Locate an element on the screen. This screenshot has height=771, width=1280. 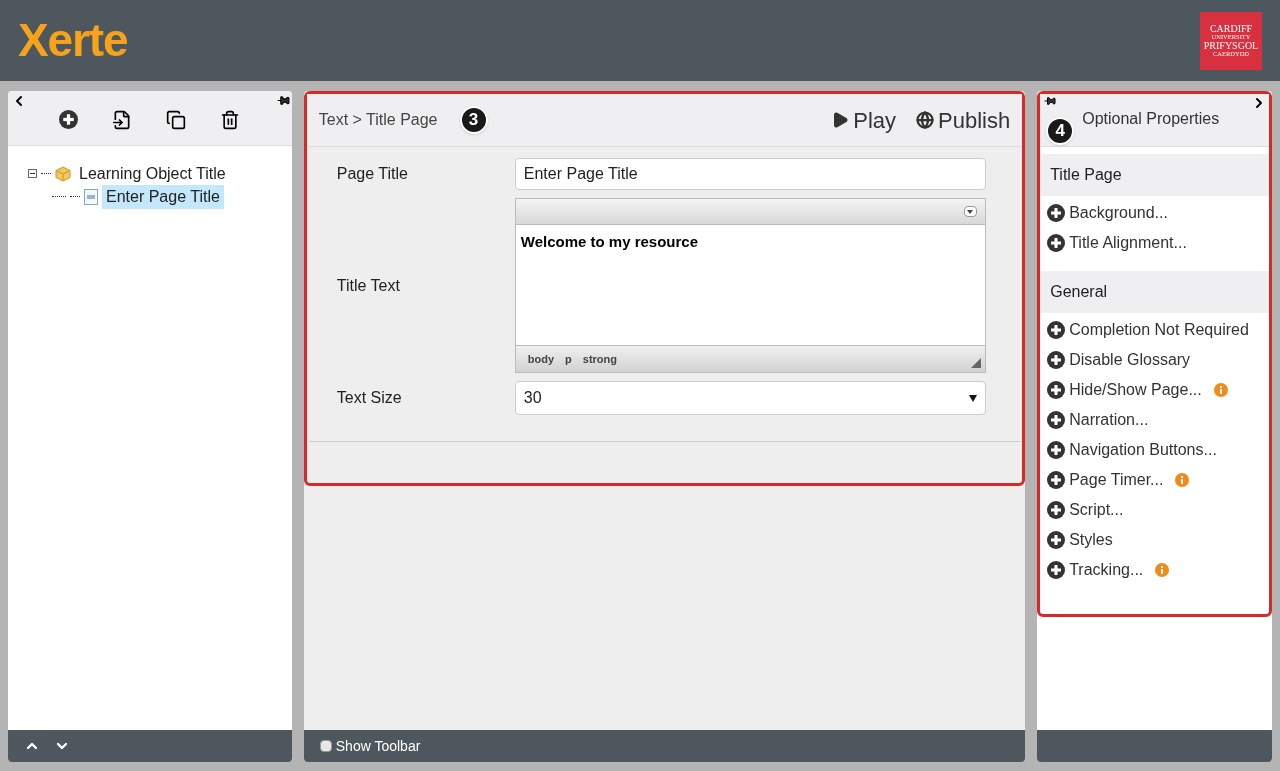
breadcrumb: Text > Title Page is located at coordinates (378, 120).